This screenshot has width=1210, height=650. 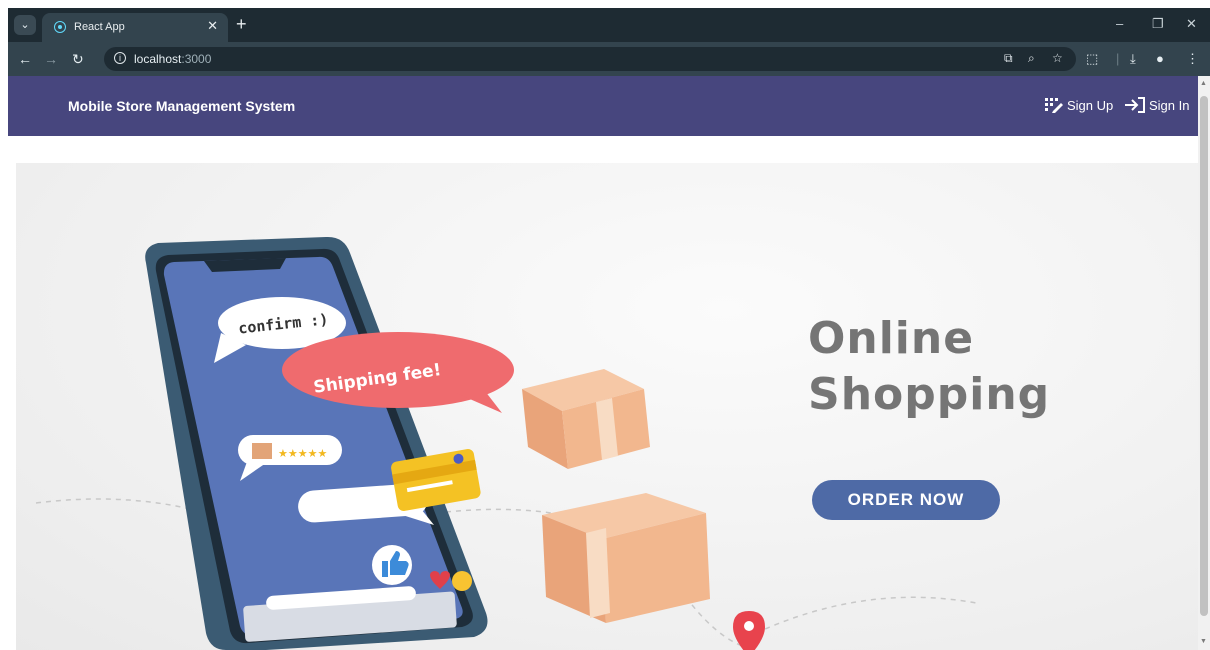 What do you see at coordinates (586, 419) in the screenshot?
I see `box-small-illustration` at bounding box center [586, 419].